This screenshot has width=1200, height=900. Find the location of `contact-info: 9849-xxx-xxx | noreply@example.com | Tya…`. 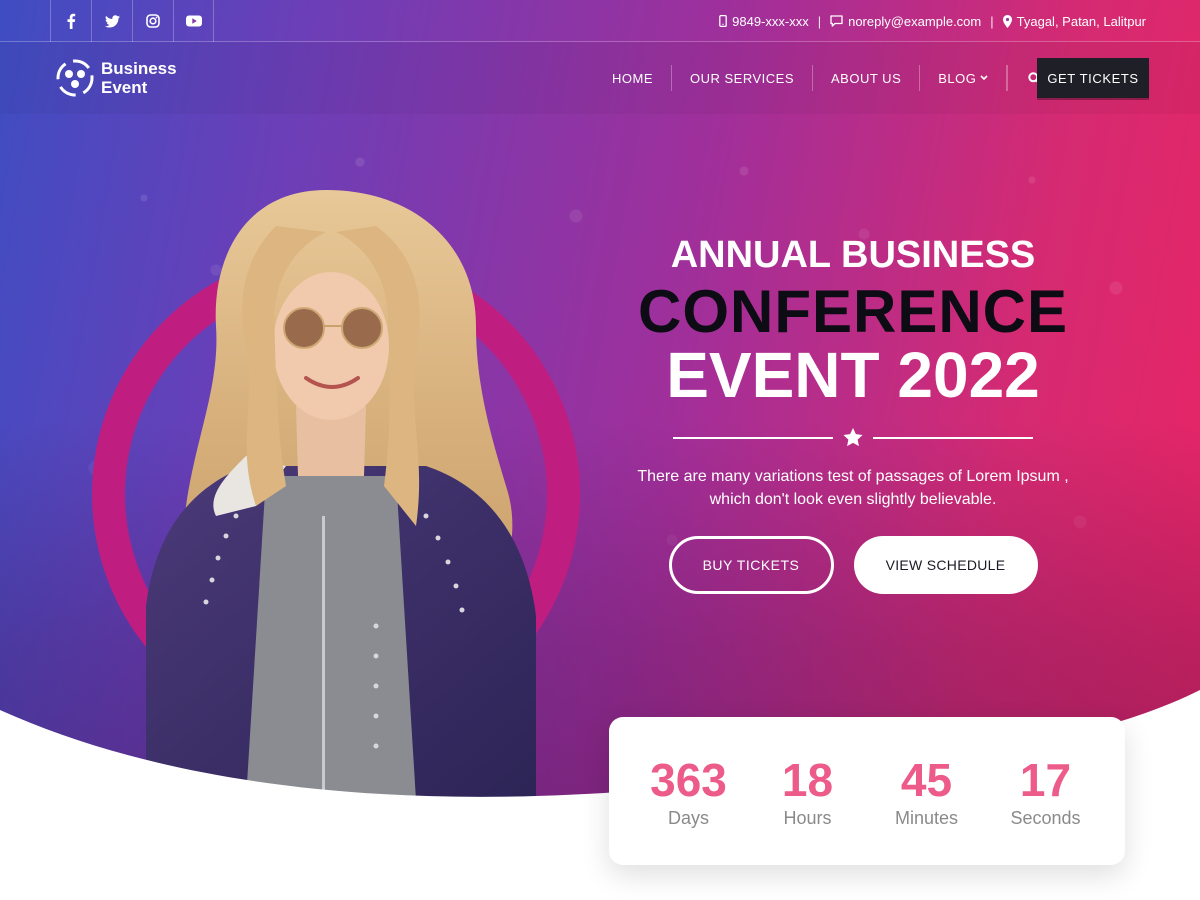

contact-info: 9849-xxx-xxx | noreply@example.com | Tya… is located at coordinates (932, 21).